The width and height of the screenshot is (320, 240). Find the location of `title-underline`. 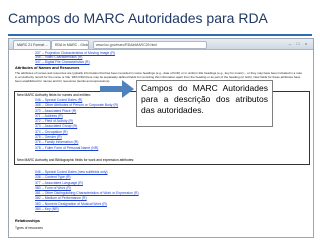

title-underline is located at coordinates (160, 35).